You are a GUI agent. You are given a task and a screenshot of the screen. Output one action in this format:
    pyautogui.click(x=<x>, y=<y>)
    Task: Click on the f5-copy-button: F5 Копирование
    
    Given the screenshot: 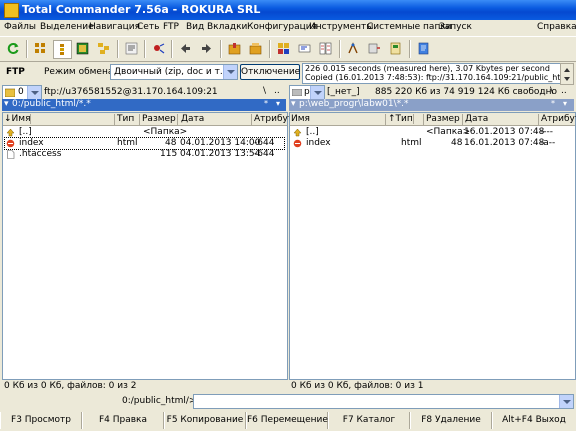 What is the action you would take?
    pyautogui.click(x=205, y=420)
    